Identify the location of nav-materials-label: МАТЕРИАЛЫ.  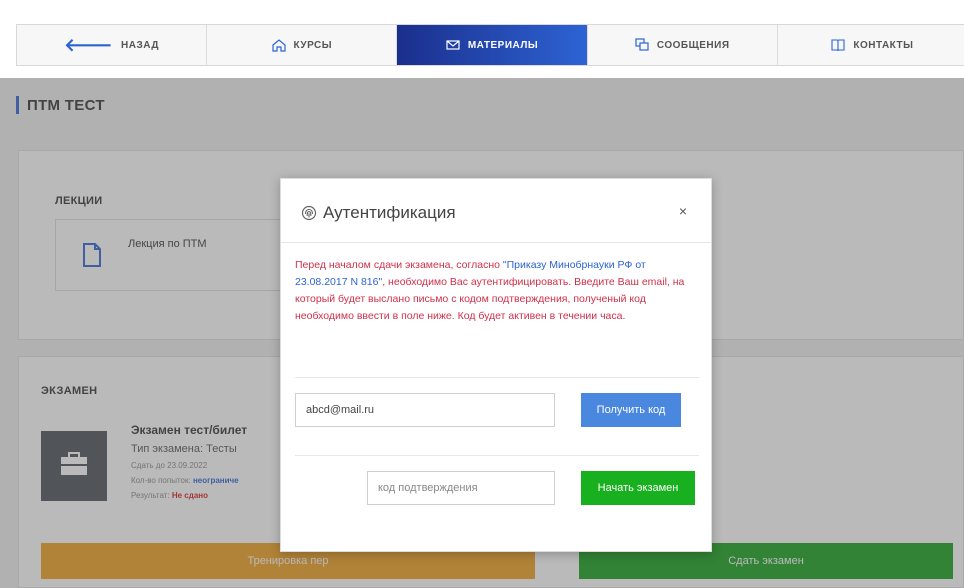
(503, 45).